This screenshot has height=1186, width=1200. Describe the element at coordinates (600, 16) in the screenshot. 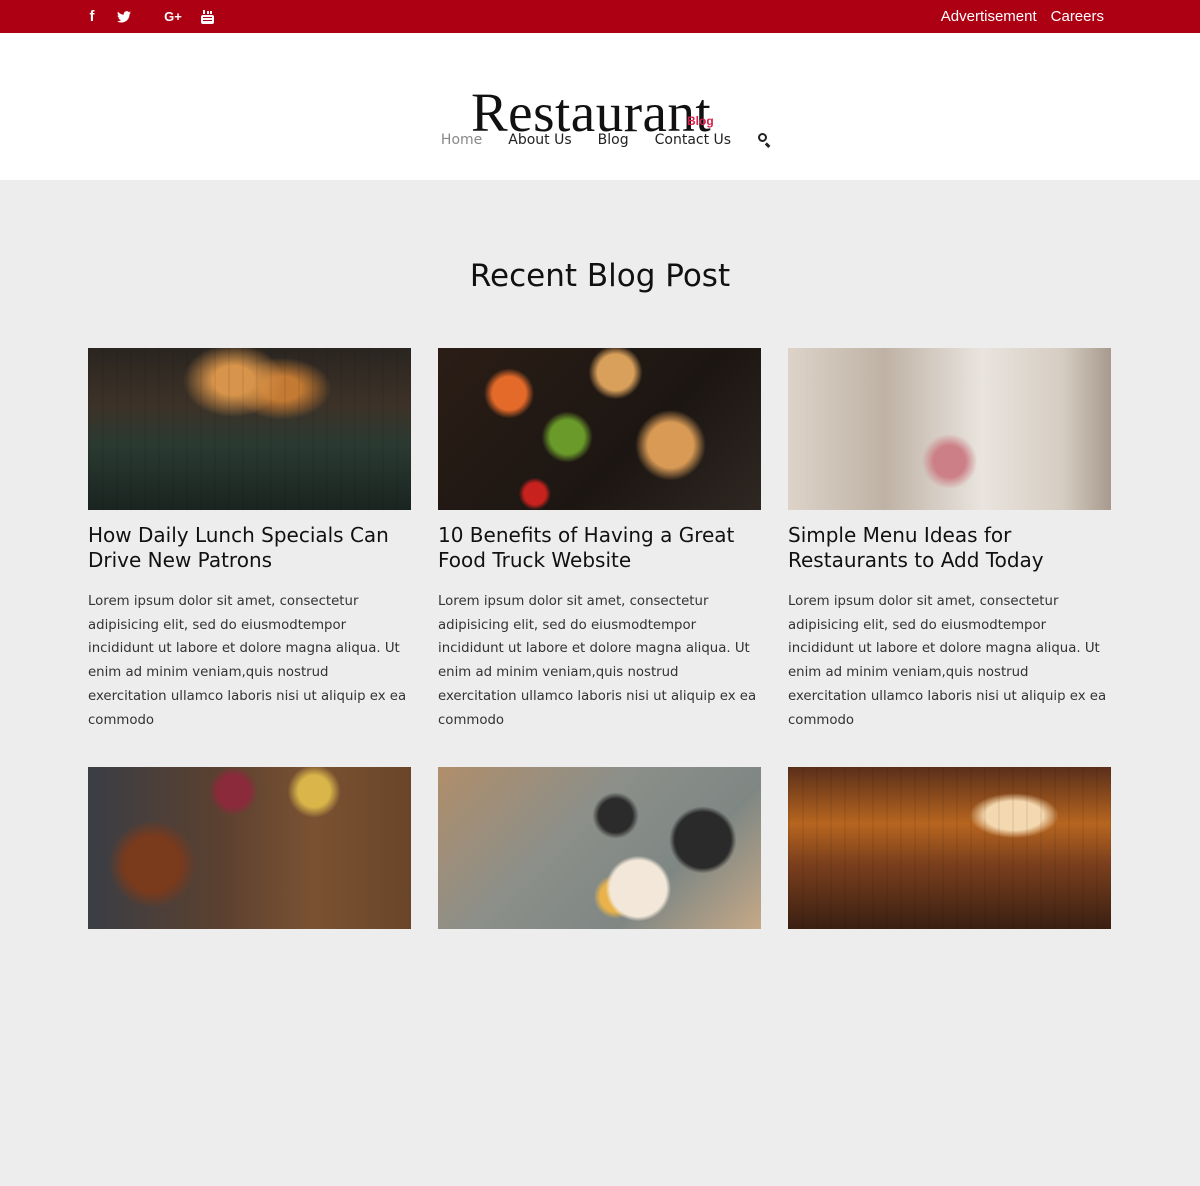

I see `top-bar: f G+ Advertisement Careers` at that location.